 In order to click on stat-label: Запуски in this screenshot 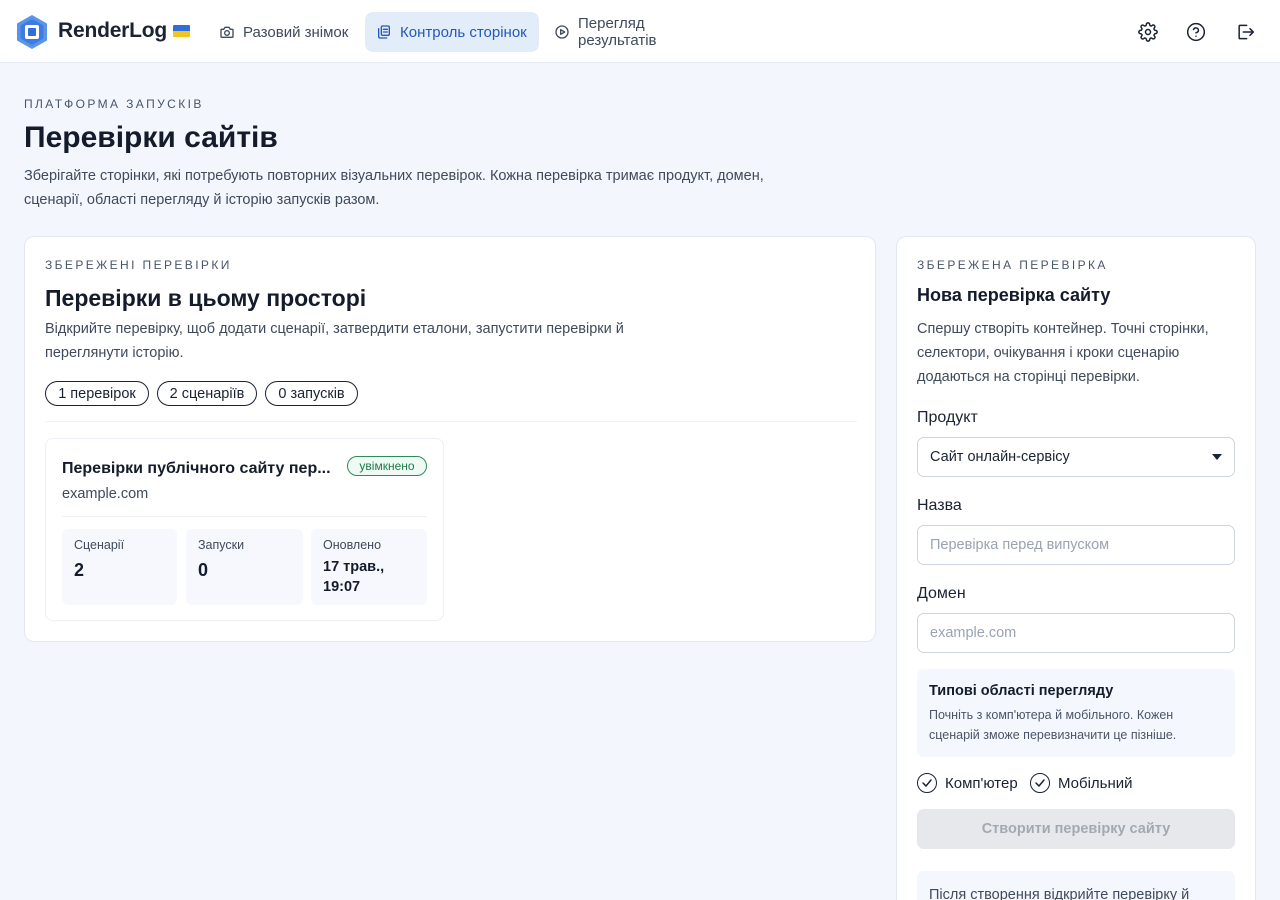, I will do `click(221, 545)`.